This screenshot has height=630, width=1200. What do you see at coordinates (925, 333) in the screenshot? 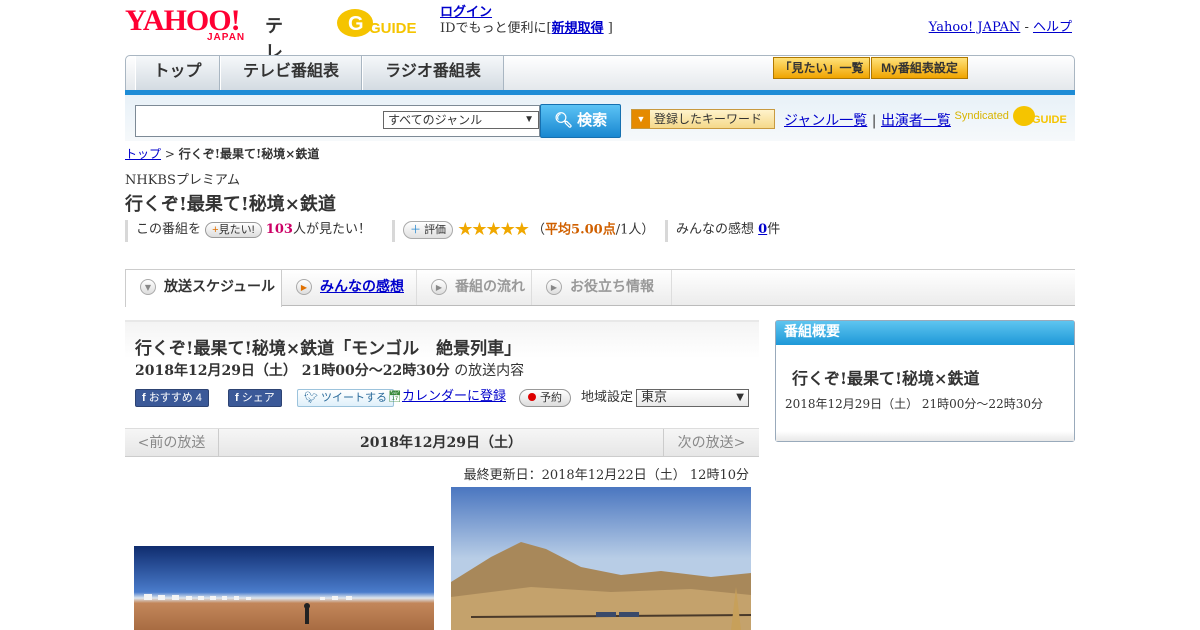
I see `program-overview-heading: 番組概要` at bounding box center [925, 333].